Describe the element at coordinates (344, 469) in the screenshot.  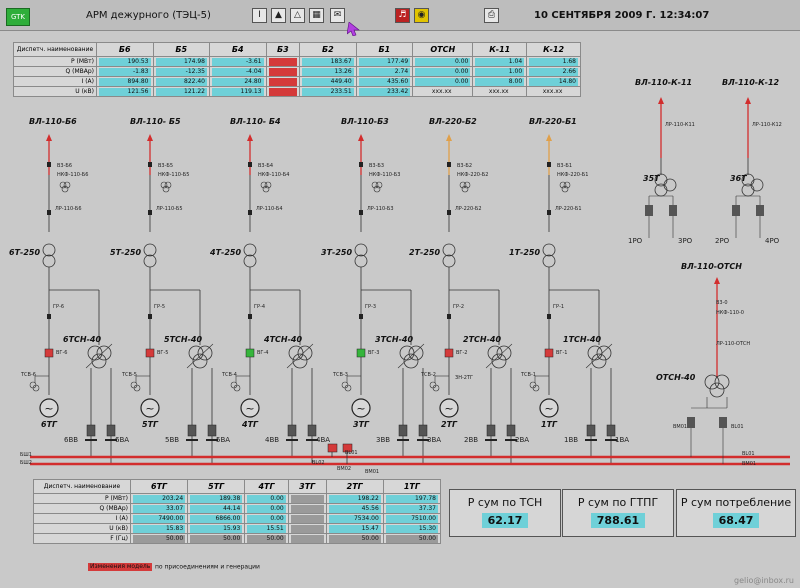
I see `bus-label: ВМ02` at that location.